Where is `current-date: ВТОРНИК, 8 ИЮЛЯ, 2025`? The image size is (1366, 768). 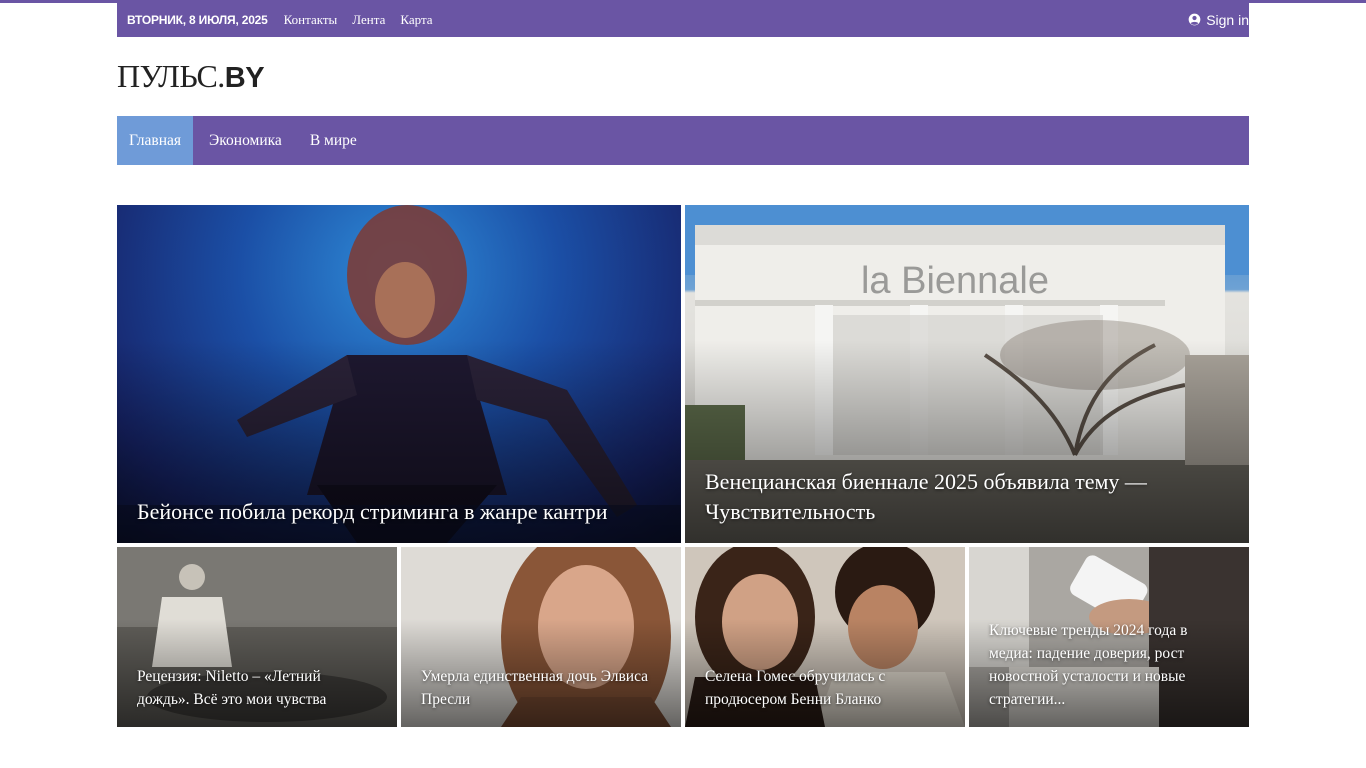
current-date: ВТОРНИК, 8 ИЮЛЯ, 2025 is located at coordinates (197, 19).